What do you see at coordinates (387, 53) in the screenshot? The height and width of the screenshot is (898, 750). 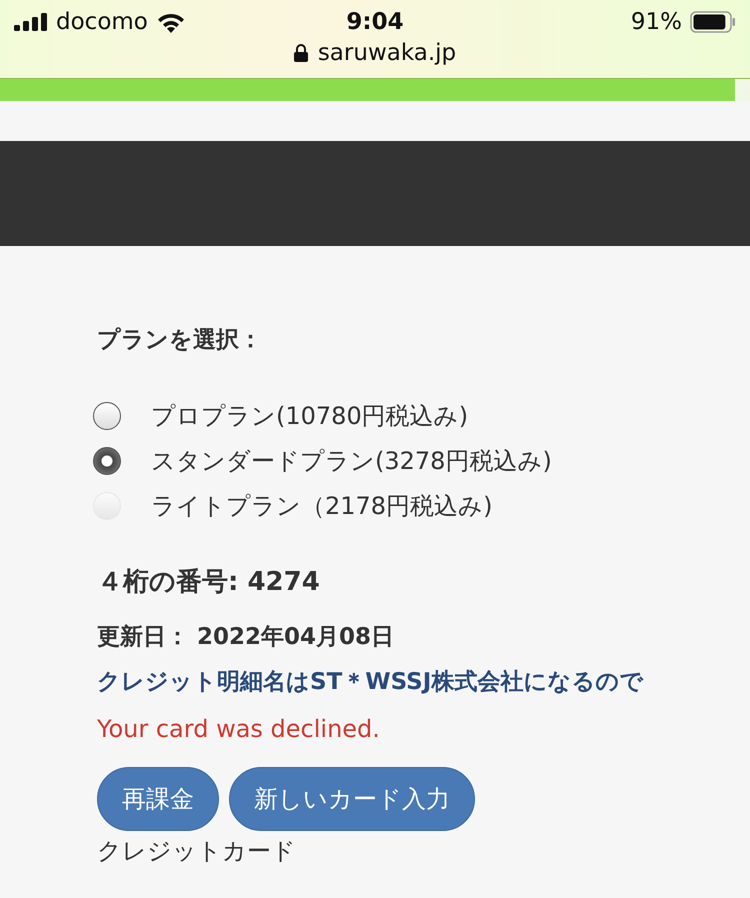 I see `url-text: saruwaka.jp` at bounding box center [387, 53].